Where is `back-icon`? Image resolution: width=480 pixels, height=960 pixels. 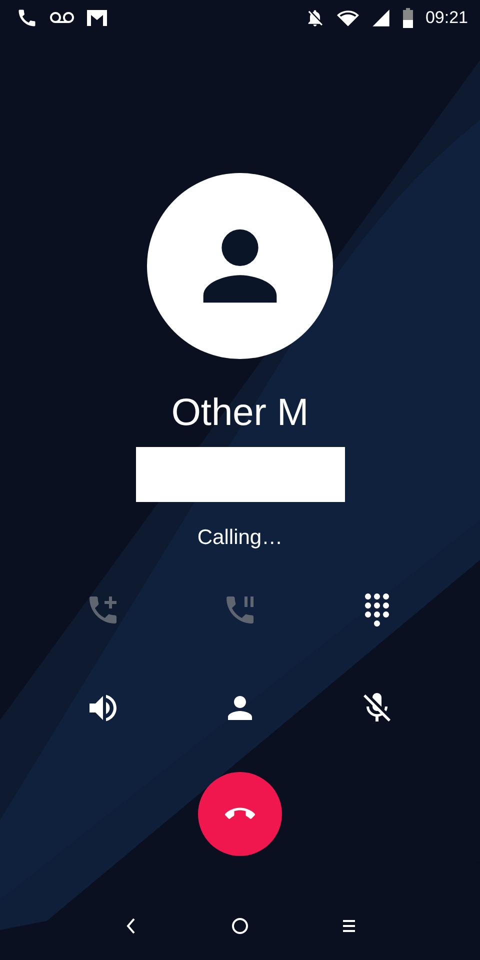
back-icon is located at coordinates (131, 926).